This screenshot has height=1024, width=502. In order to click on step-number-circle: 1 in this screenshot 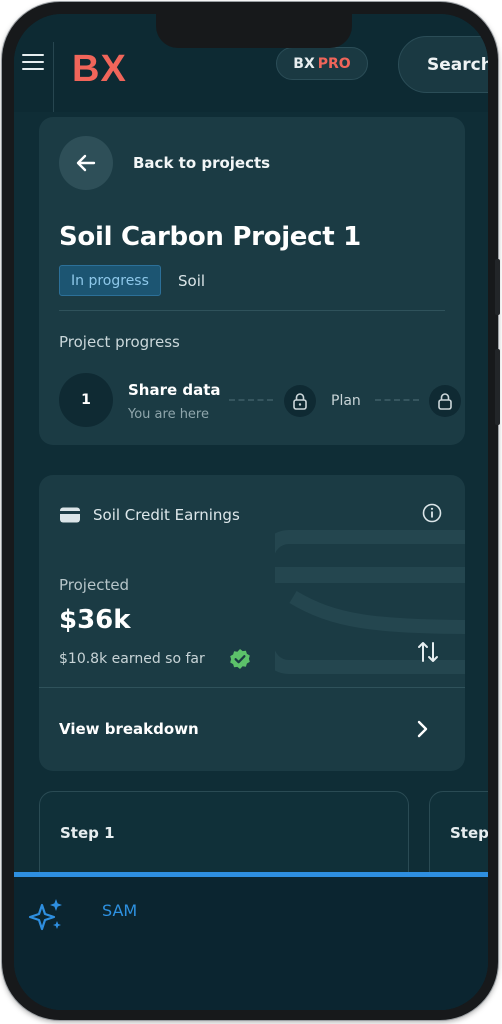, I will do `click(86, 400)`.